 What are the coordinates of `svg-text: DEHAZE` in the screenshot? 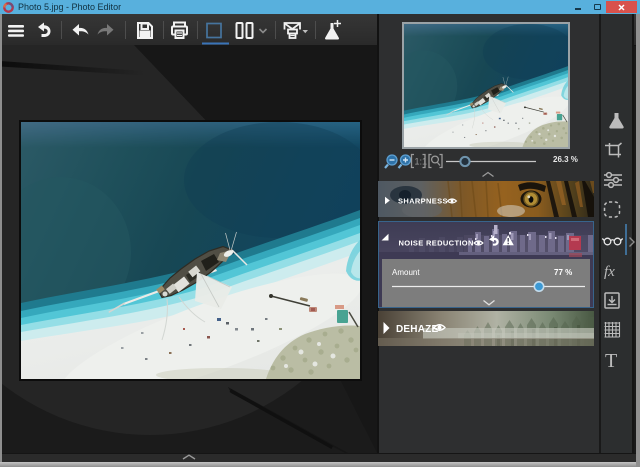 It's located at (417, 329).